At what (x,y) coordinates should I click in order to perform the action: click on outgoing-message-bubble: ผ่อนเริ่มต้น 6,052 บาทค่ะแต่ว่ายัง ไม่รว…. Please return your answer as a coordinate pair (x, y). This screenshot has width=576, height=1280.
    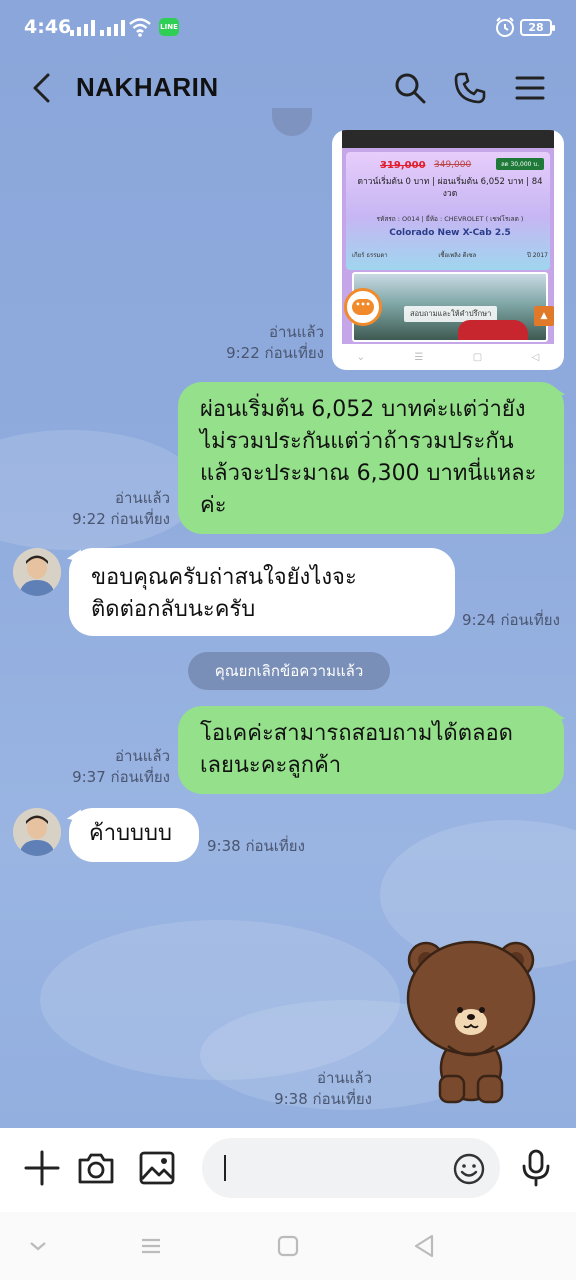
    Looking at the image, I should click on (371, 458).